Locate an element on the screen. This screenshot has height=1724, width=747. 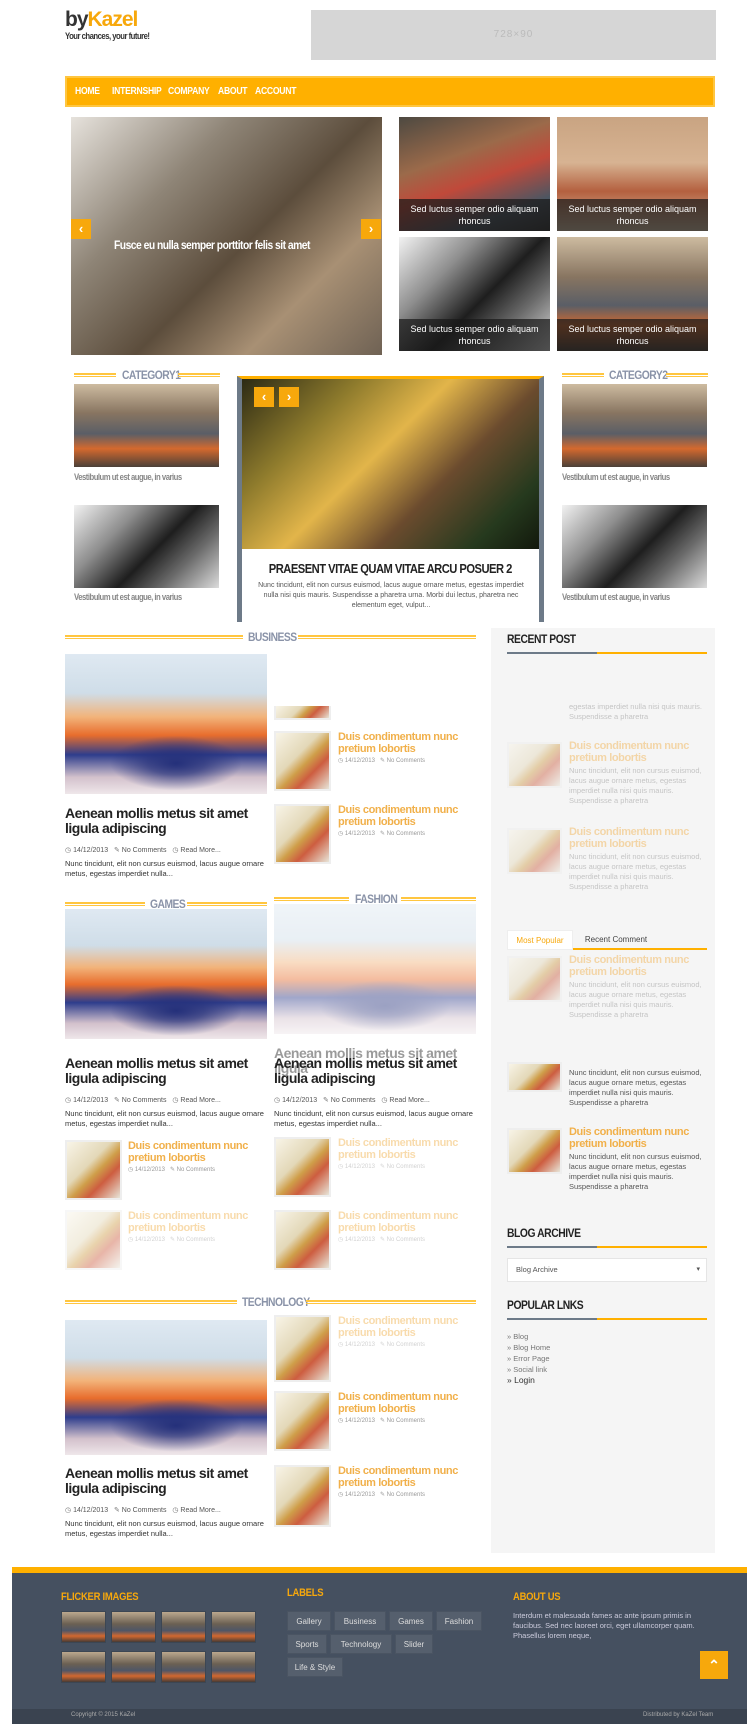
featured-title: PRAESENT VITAE QUAM VITAE ARCU POSUER 2 is located at coordinates (390, 568).